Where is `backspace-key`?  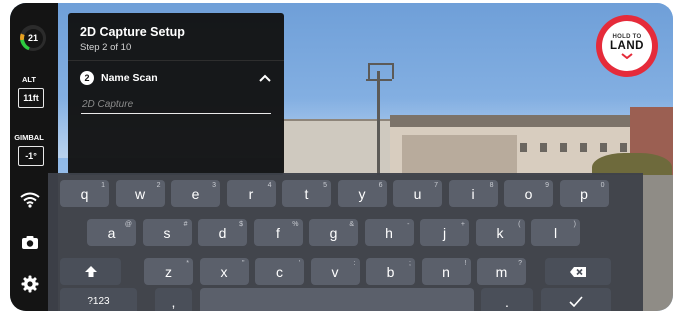 backspace-key is located at coordinates (578, 271).